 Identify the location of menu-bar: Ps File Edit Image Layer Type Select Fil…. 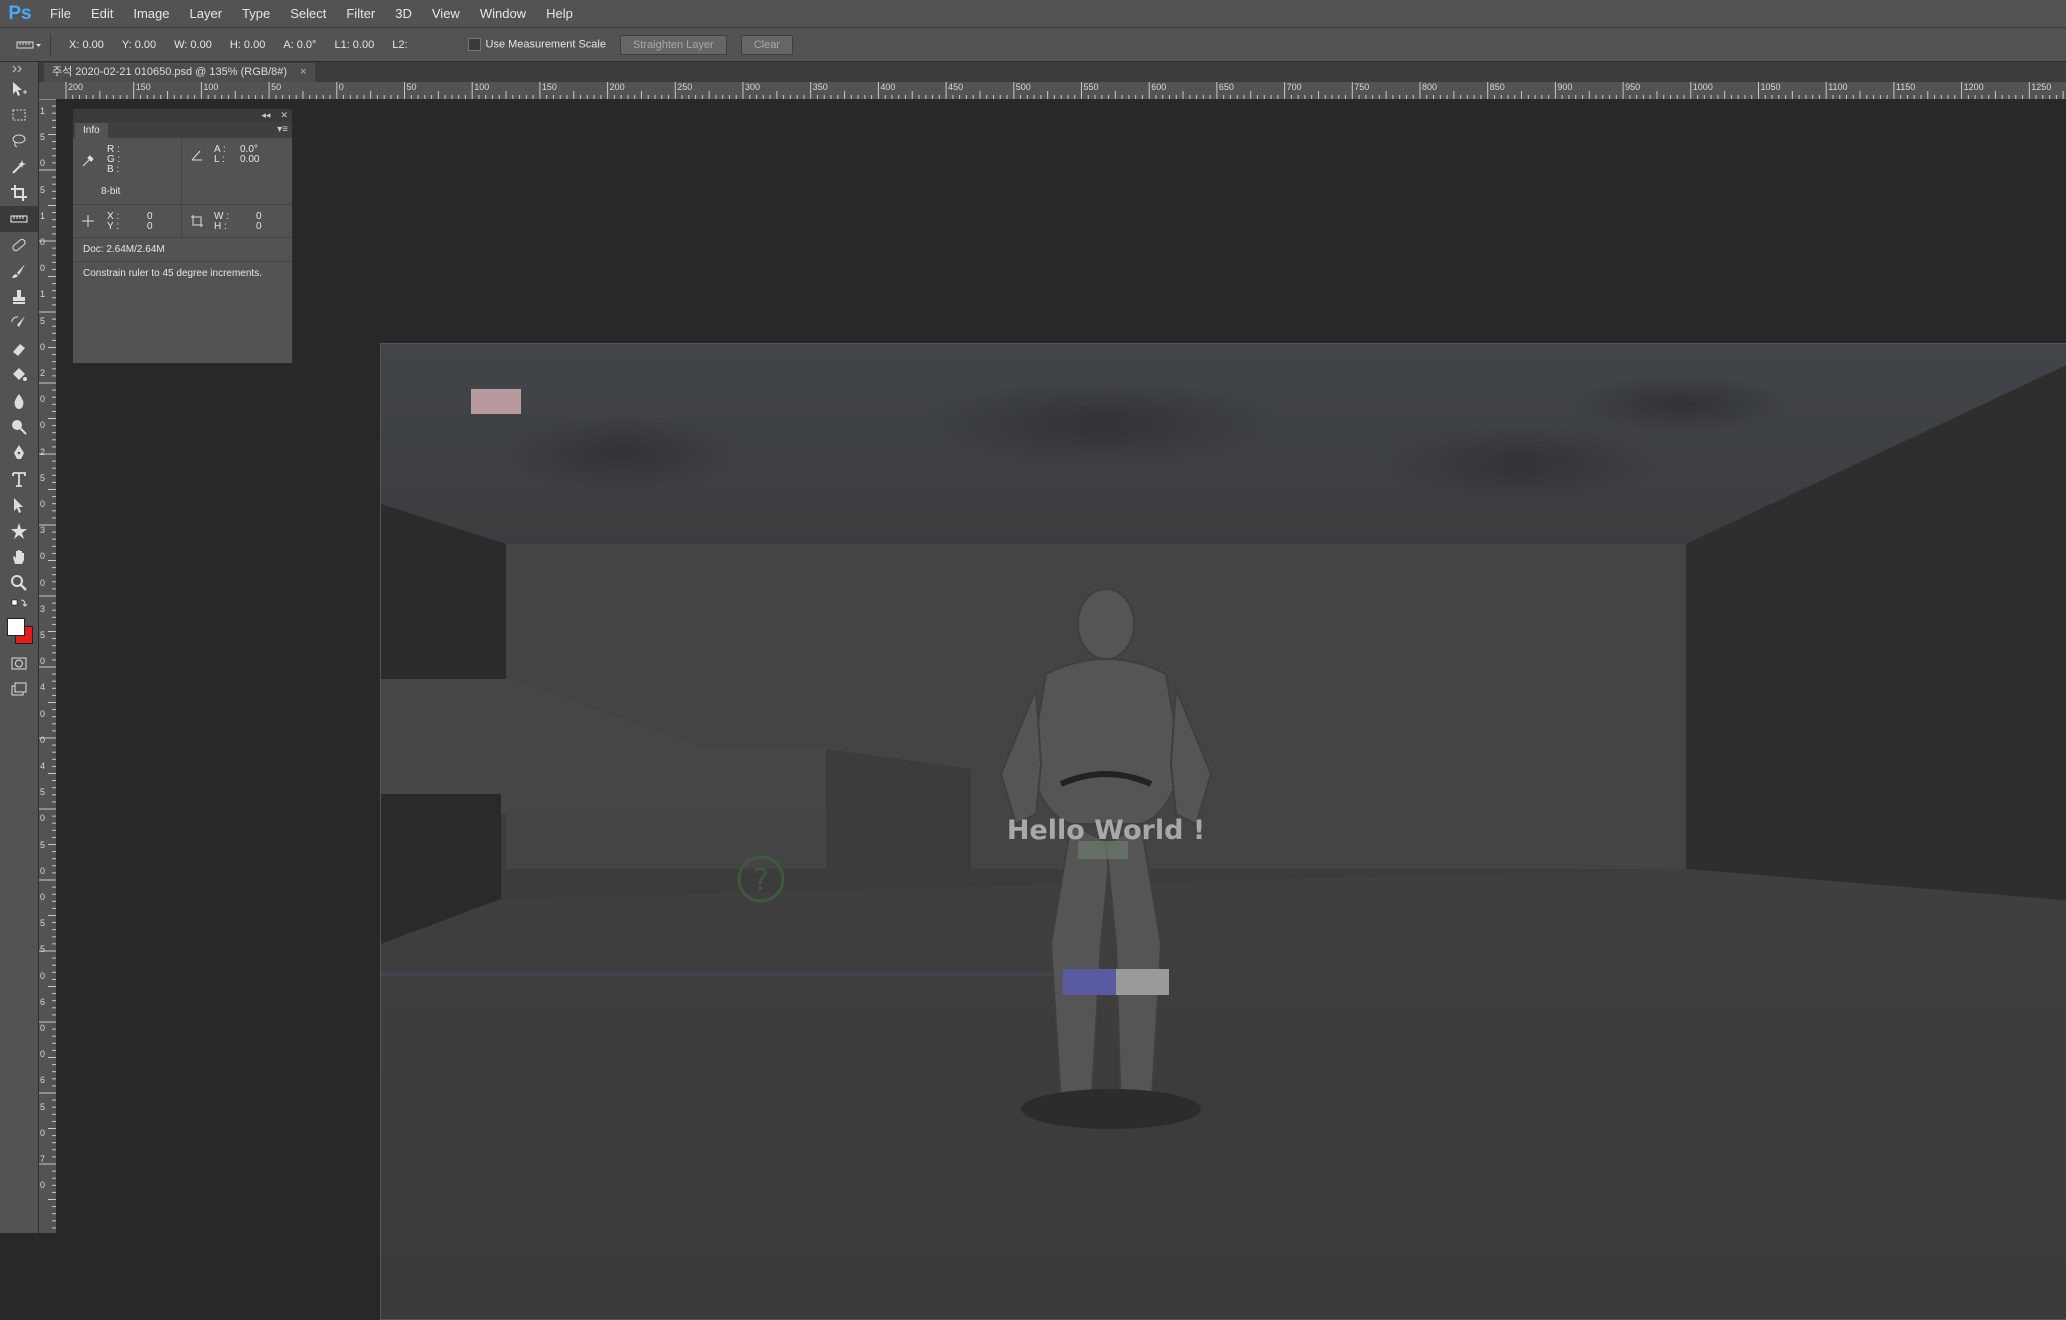
(1033, 14).